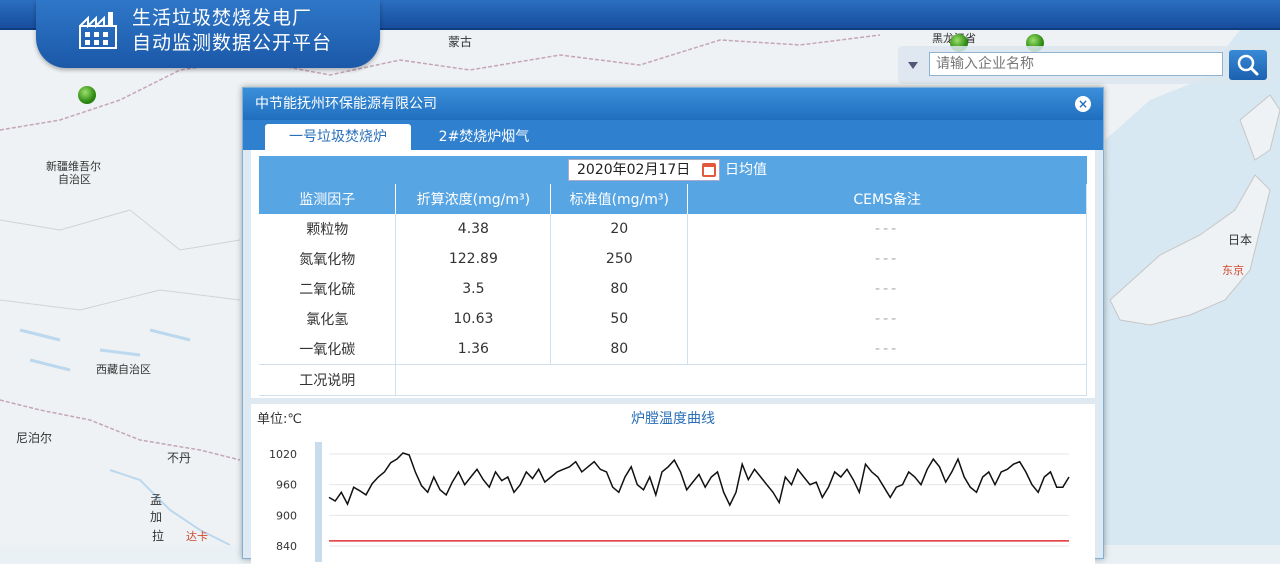 The image size is (1280, 564). I want to click on platform-title: 生活垃圾焚烧发电厂, so click(222, 18).